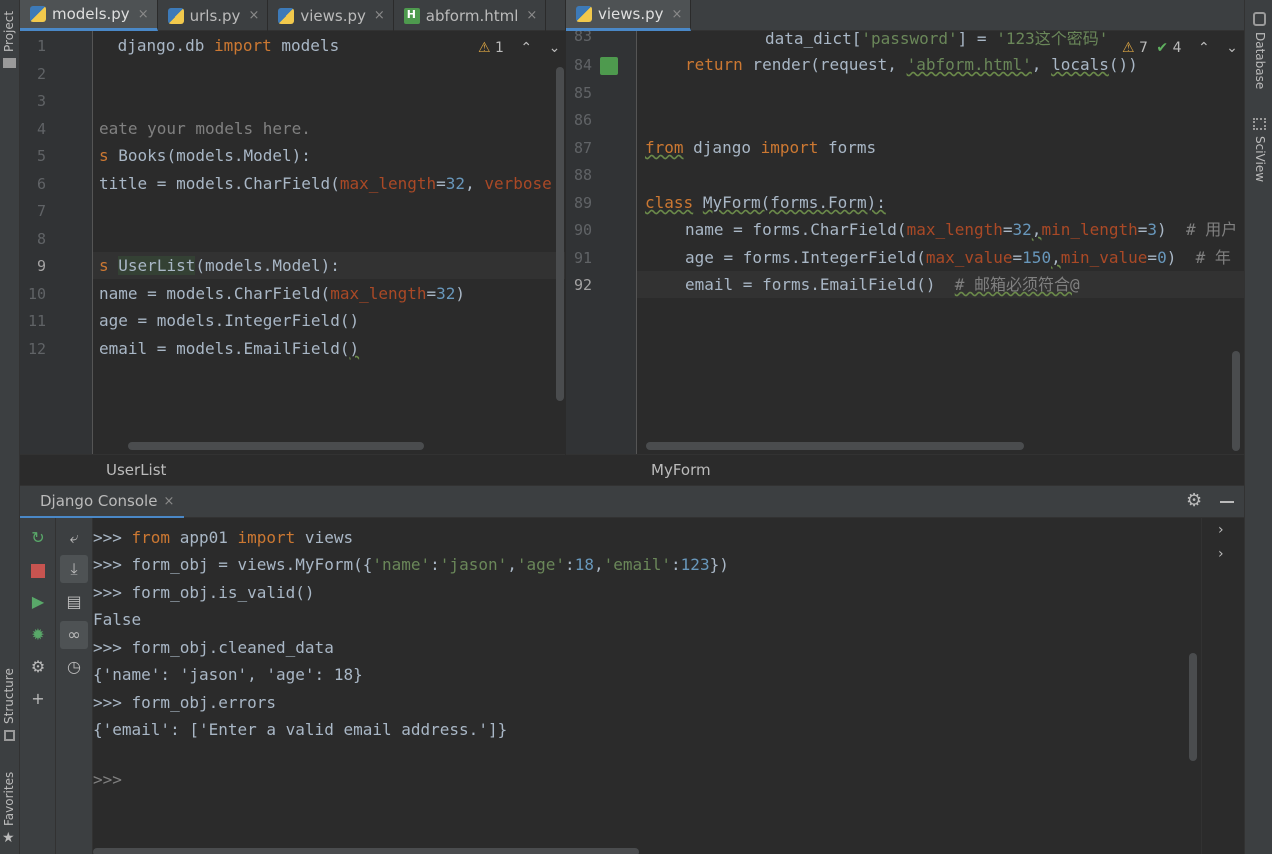 The image size is (1272, 854). Describe the element at coordinates (41, 156) in the screenshot. I see `line-number: 5` at that location.